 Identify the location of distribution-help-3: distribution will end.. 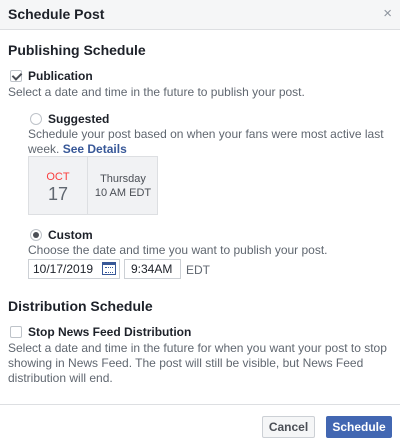
(60, 378).